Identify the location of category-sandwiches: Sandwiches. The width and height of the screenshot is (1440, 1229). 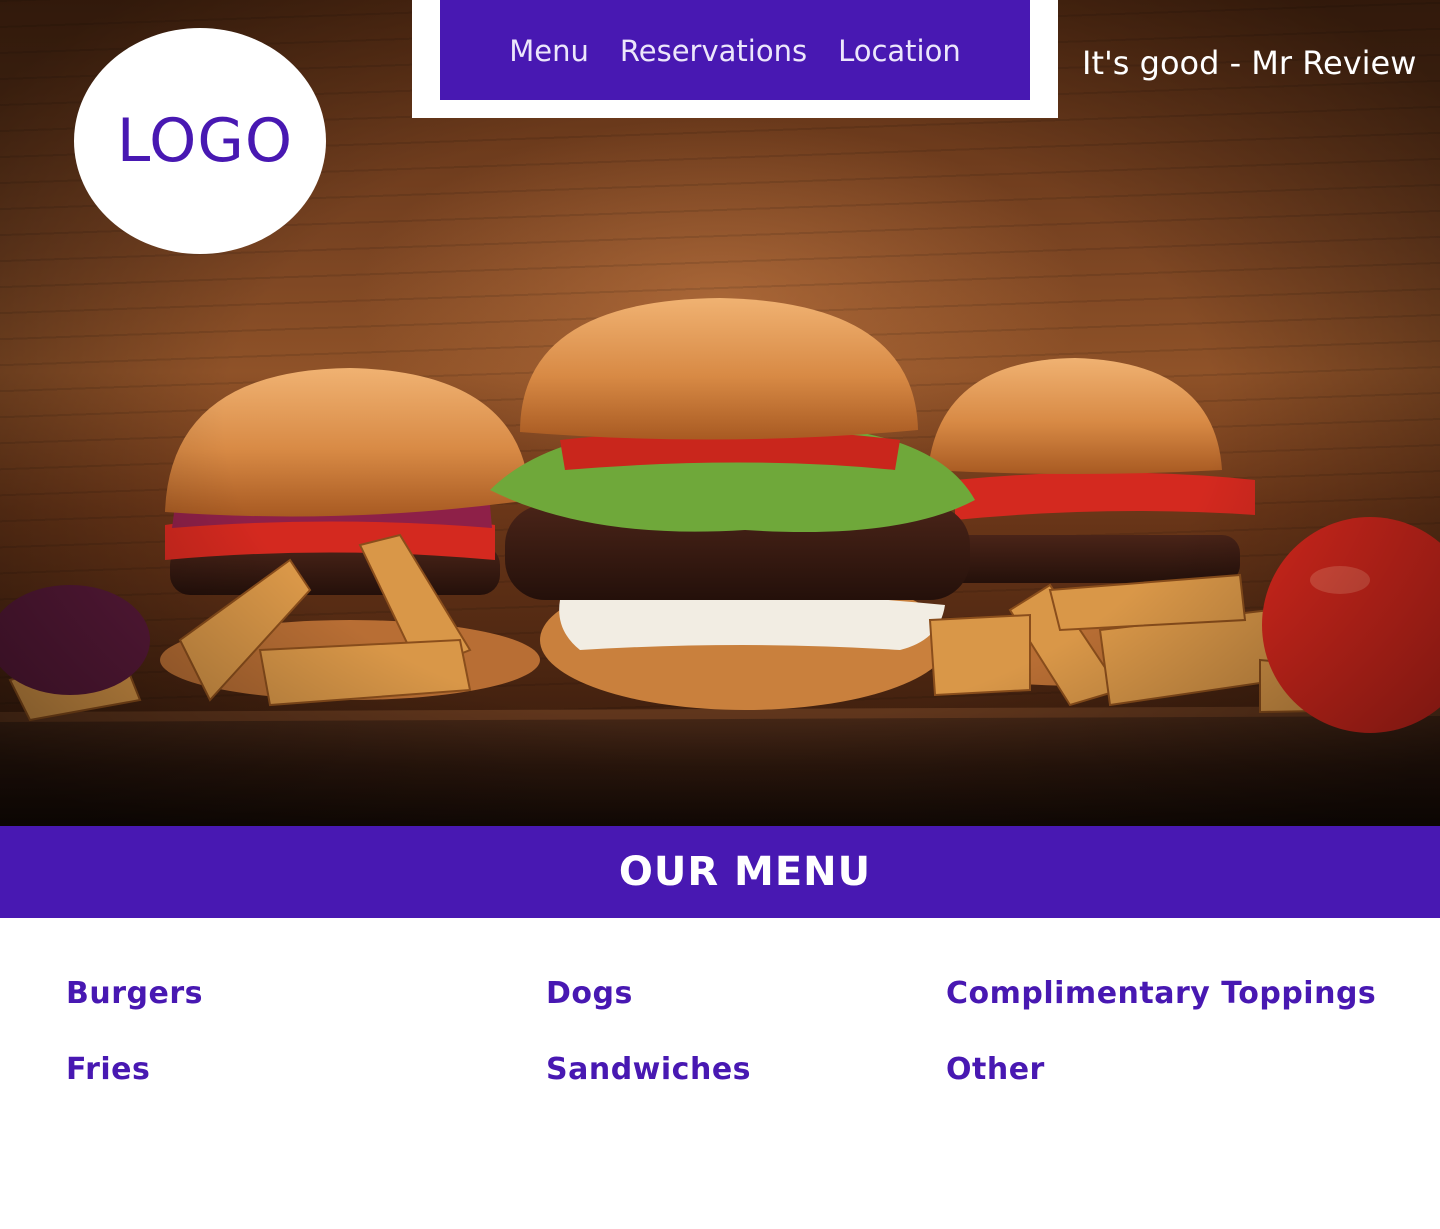
(648, 1069).